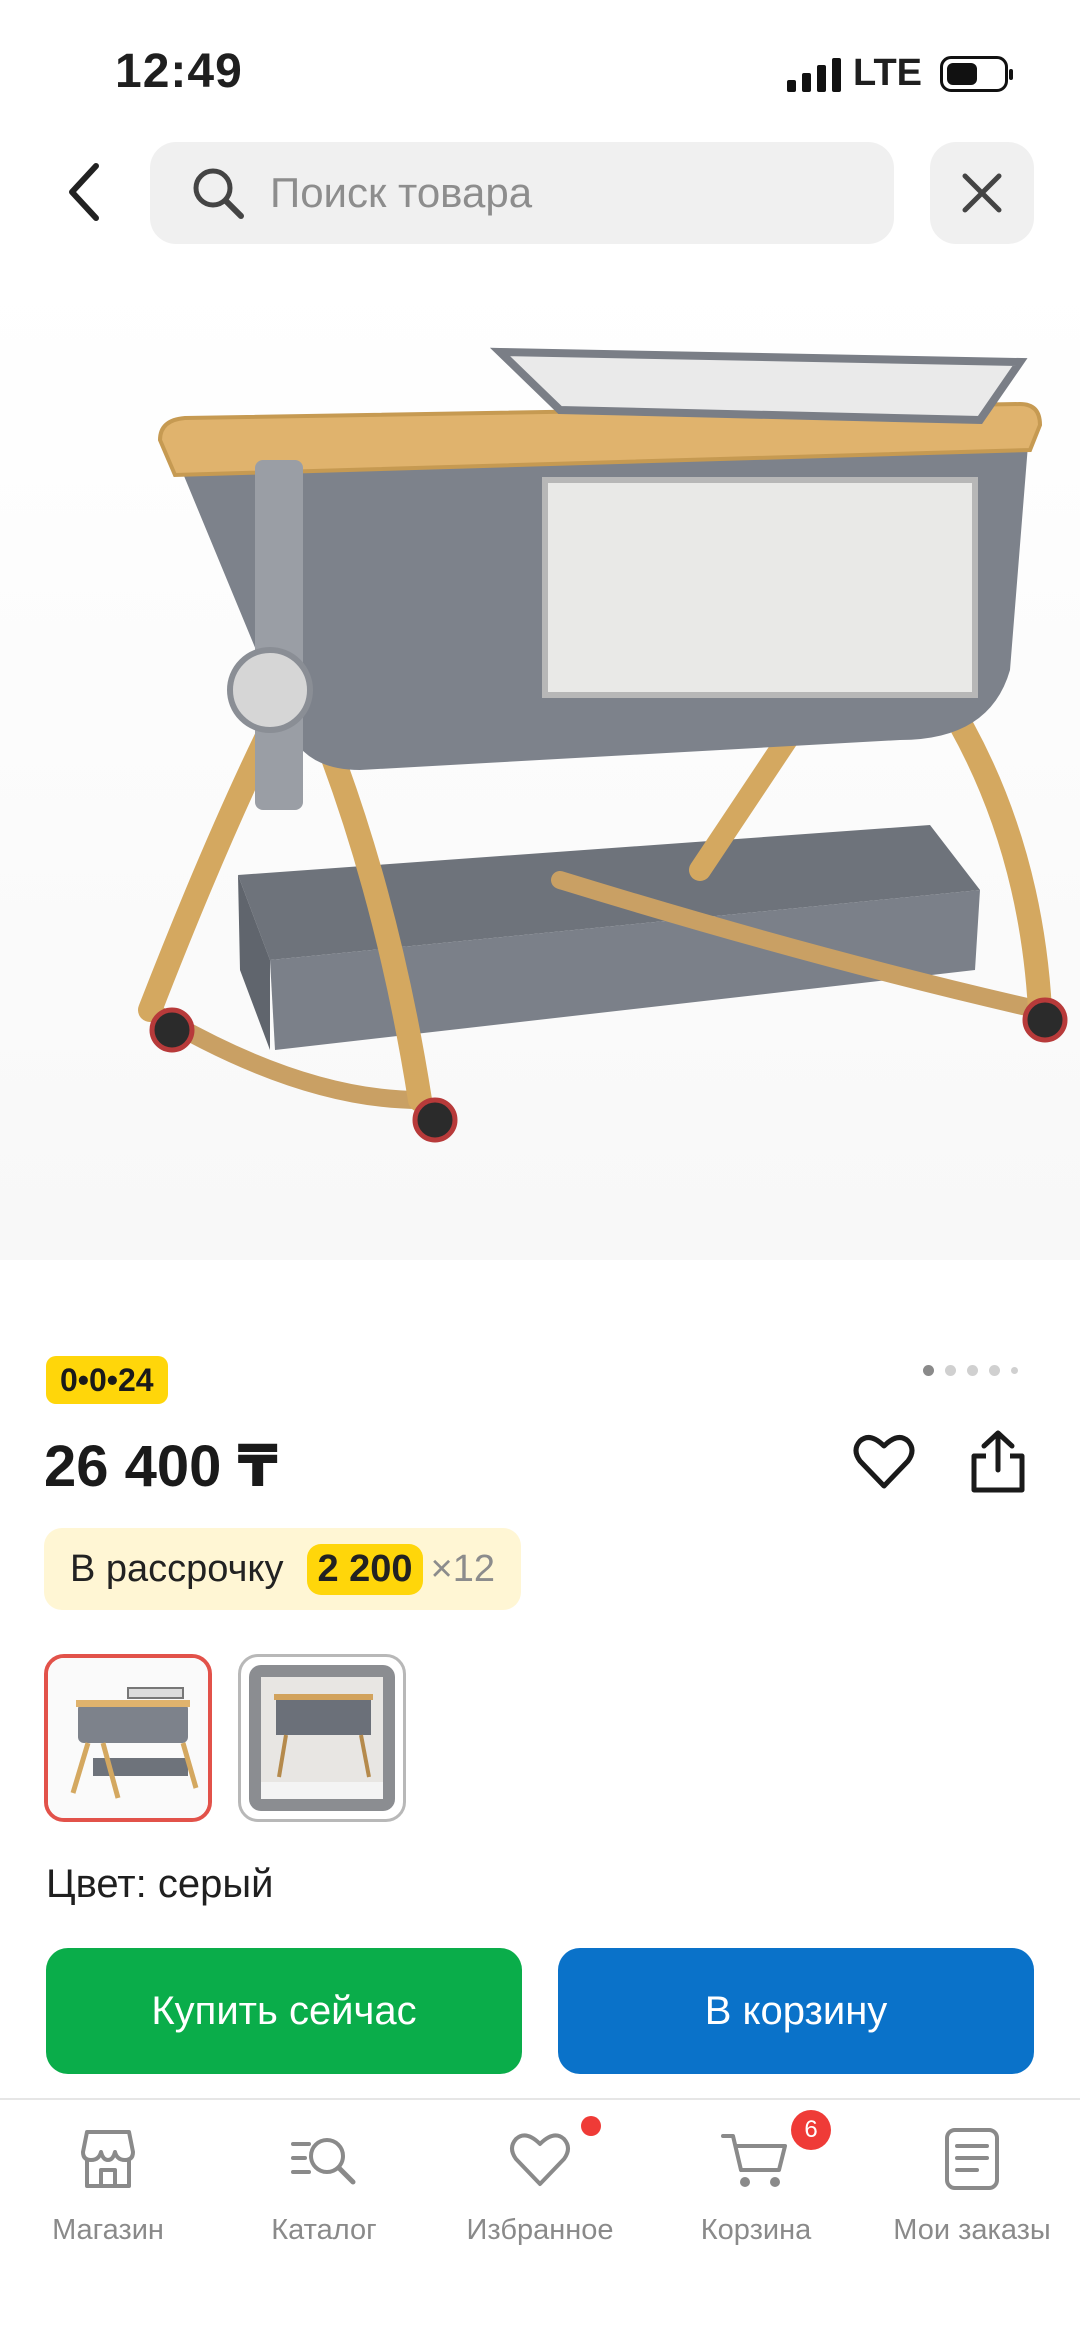  I want to click on cart-count-badge: 6, so click(811, 2130).